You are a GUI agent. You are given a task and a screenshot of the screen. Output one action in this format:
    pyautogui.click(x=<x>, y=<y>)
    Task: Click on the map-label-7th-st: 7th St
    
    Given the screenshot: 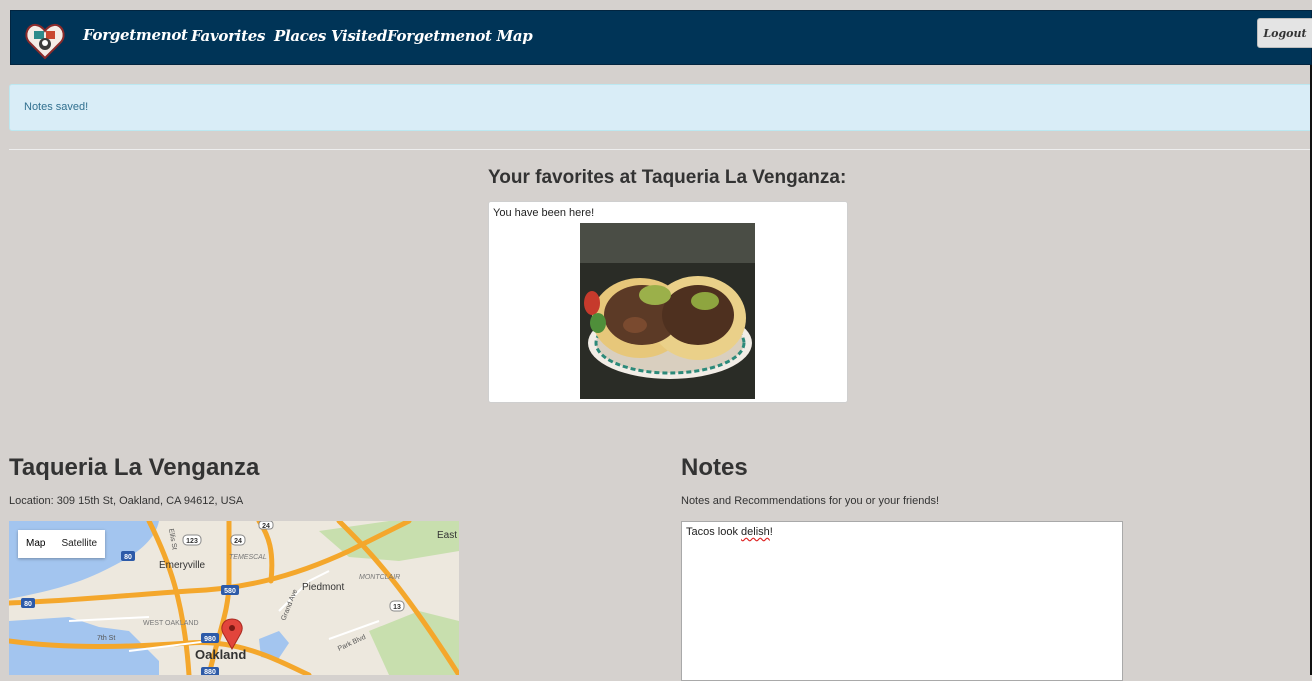 What is the action you would take?
    pyautogui.click(x=106, y=638)
    